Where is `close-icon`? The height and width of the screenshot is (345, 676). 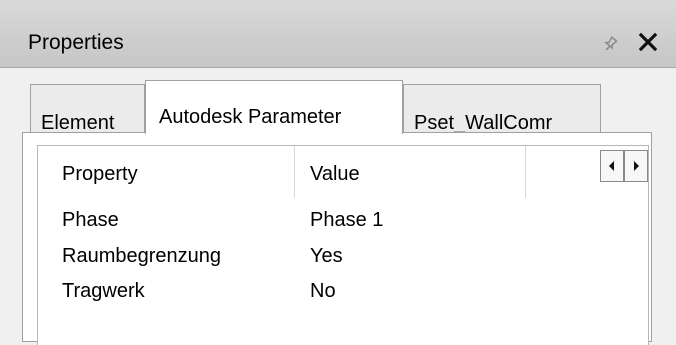
close-icon is located at coordinates (648, 42).